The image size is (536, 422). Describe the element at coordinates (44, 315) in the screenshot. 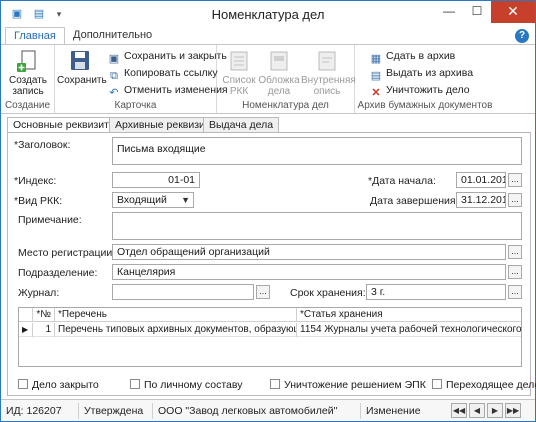

I see `grid-header-num: *№` at that location.